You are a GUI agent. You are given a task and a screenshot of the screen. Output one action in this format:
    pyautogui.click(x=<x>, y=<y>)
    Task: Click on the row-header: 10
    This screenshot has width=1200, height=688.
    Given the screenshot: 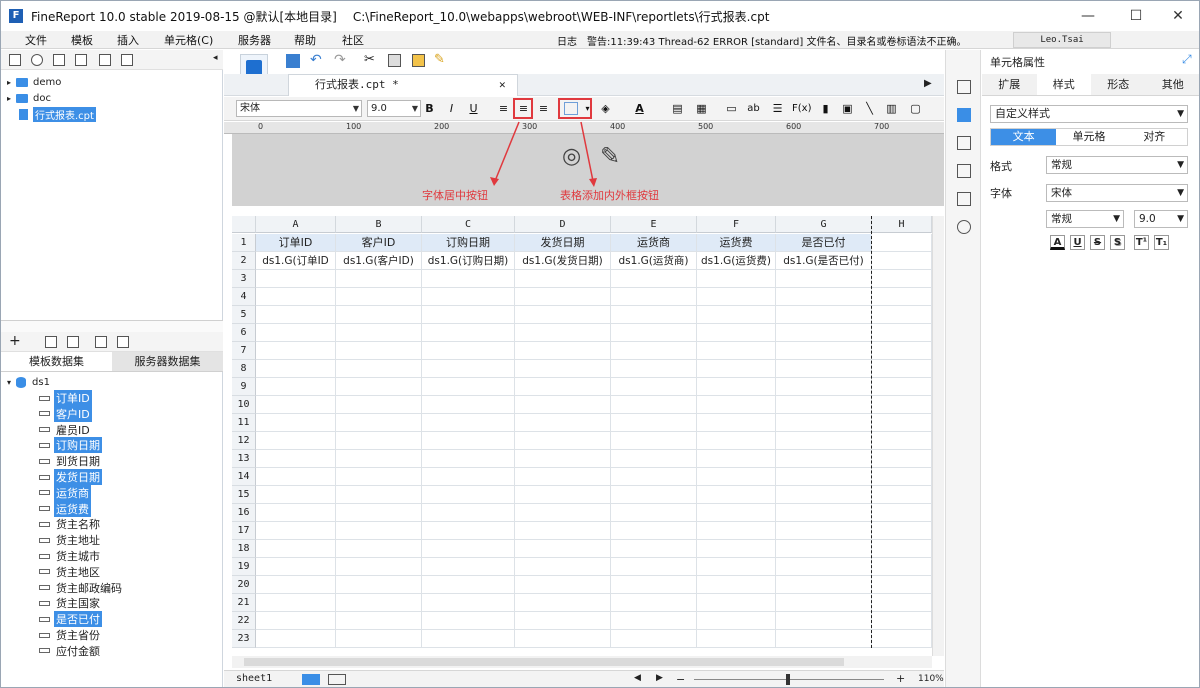 What is the action you would take?
    pyautogui.click(x=244, y=405)
    